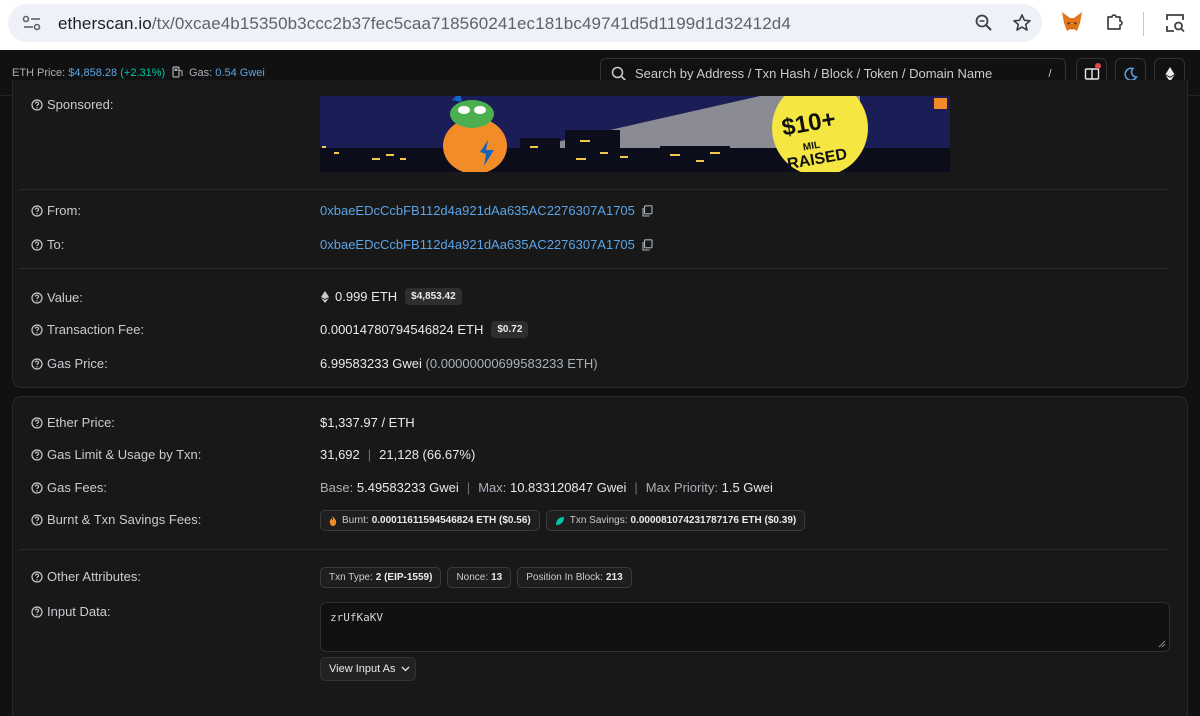  I want to click on resize-handle-icon, so click(1162, 644).